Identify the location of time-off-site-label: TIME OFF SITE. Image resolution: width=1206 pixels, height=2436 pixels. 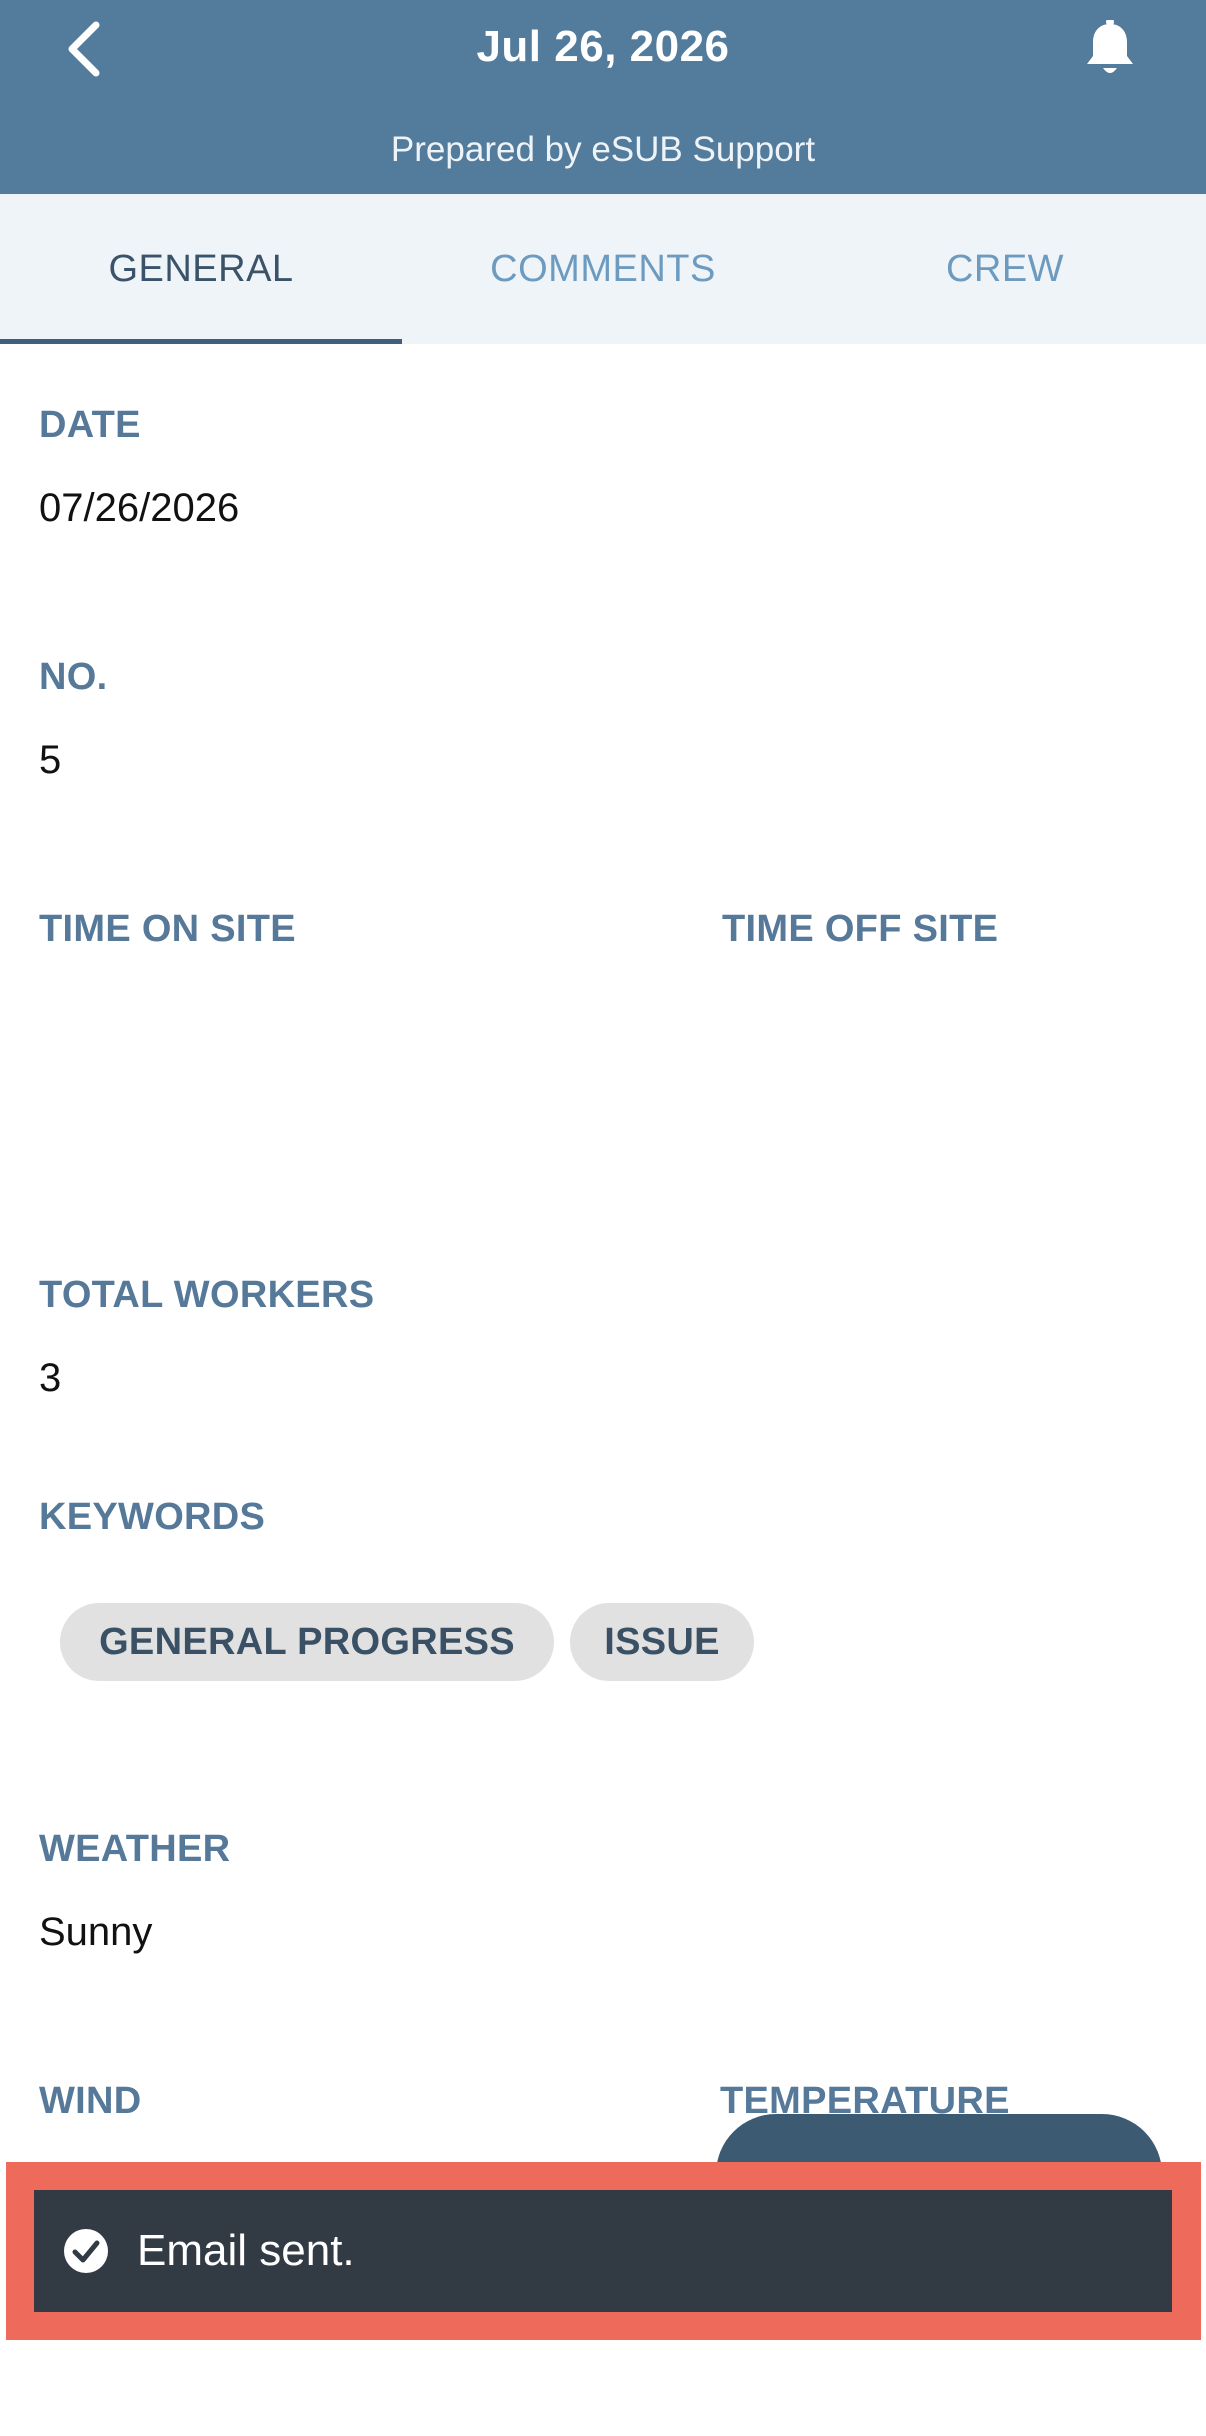
(860, 929).